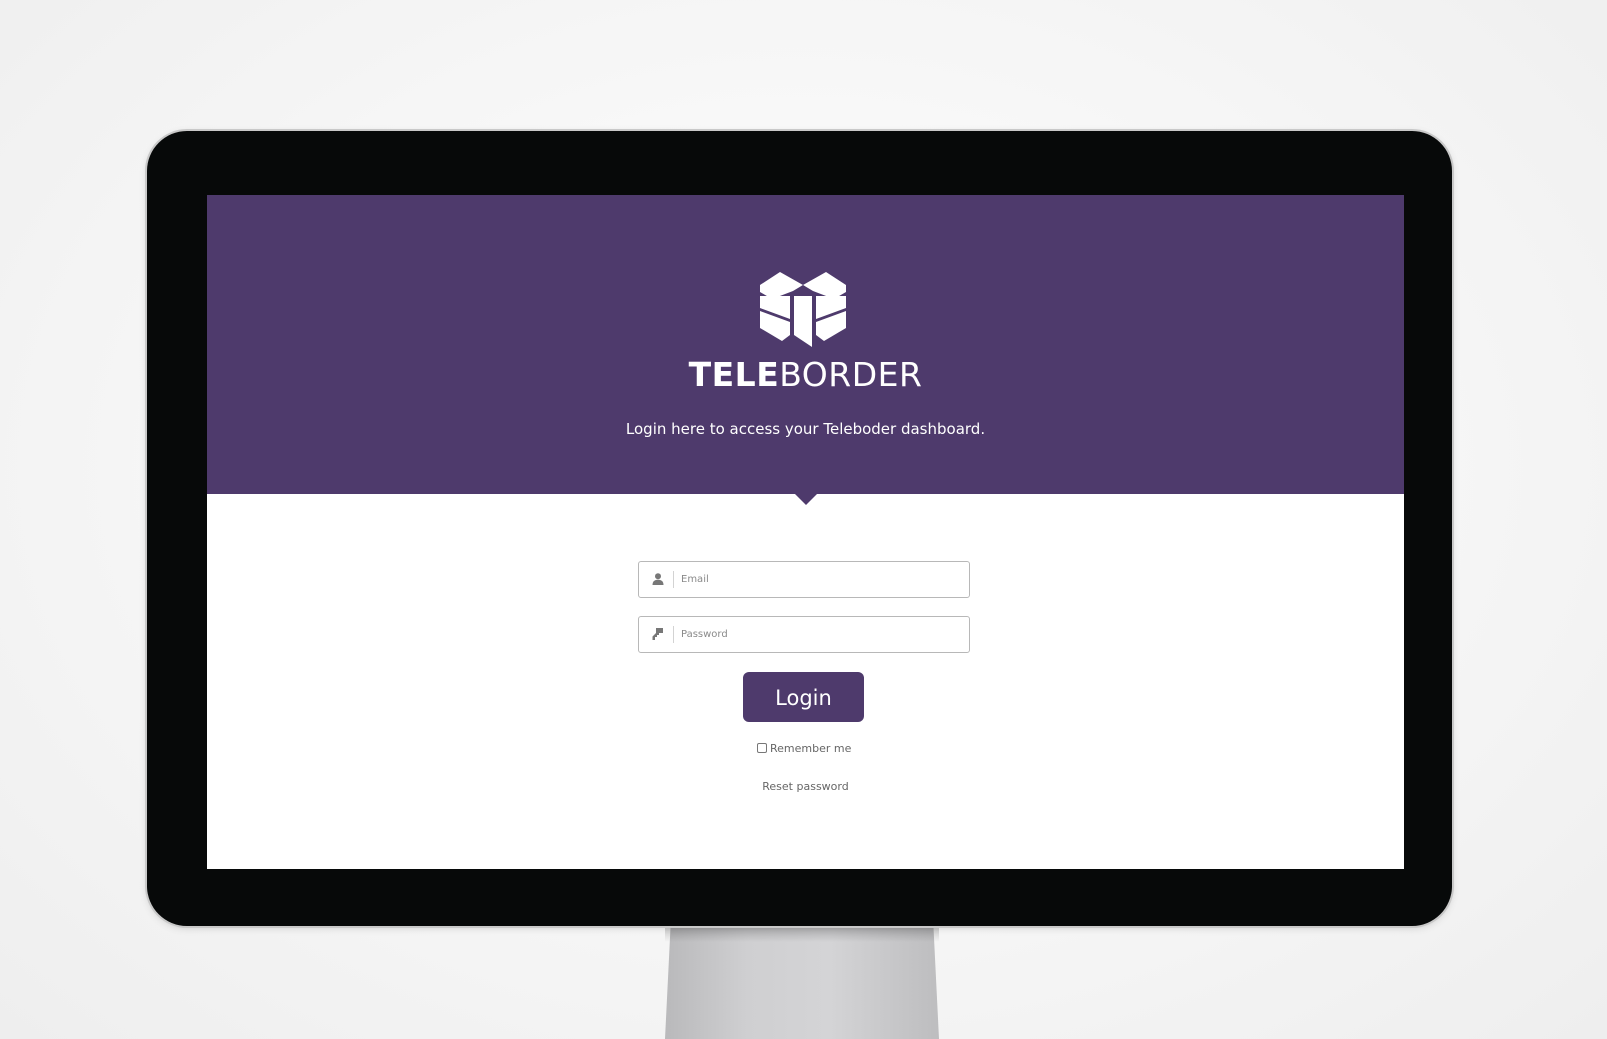 The height and width of the screenshot is (1039, 1607). Describe the element at coordinates (673, 634) in the screenshot. I see `password-field-separator` at that location.